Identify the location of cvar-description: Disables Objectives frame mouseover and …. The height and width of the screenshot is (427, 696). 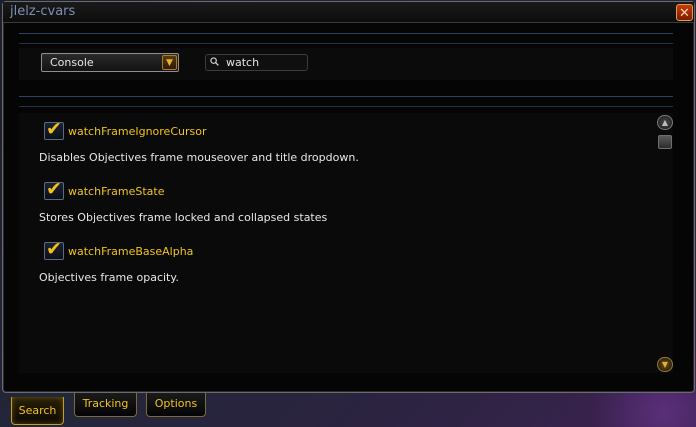
(199, 157).